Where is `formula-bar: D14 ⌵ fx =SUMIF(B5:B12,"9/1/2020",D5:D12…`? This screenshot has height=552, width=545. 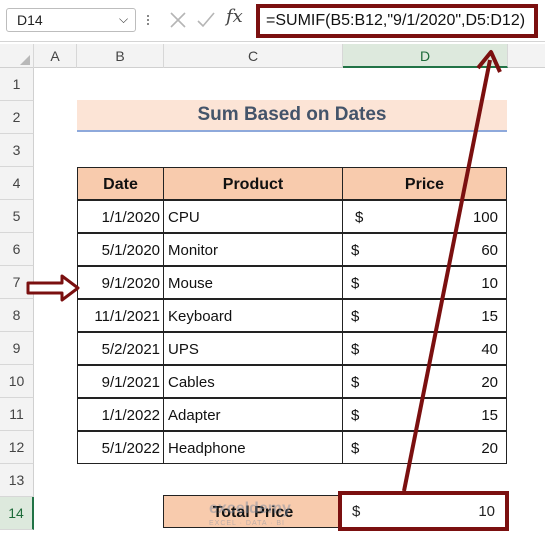 formula-bar: D14 ⌵ fx =SUMIF(B5:B12,"9/1/2020",D5:D12… is located at coordinates (272, 21).